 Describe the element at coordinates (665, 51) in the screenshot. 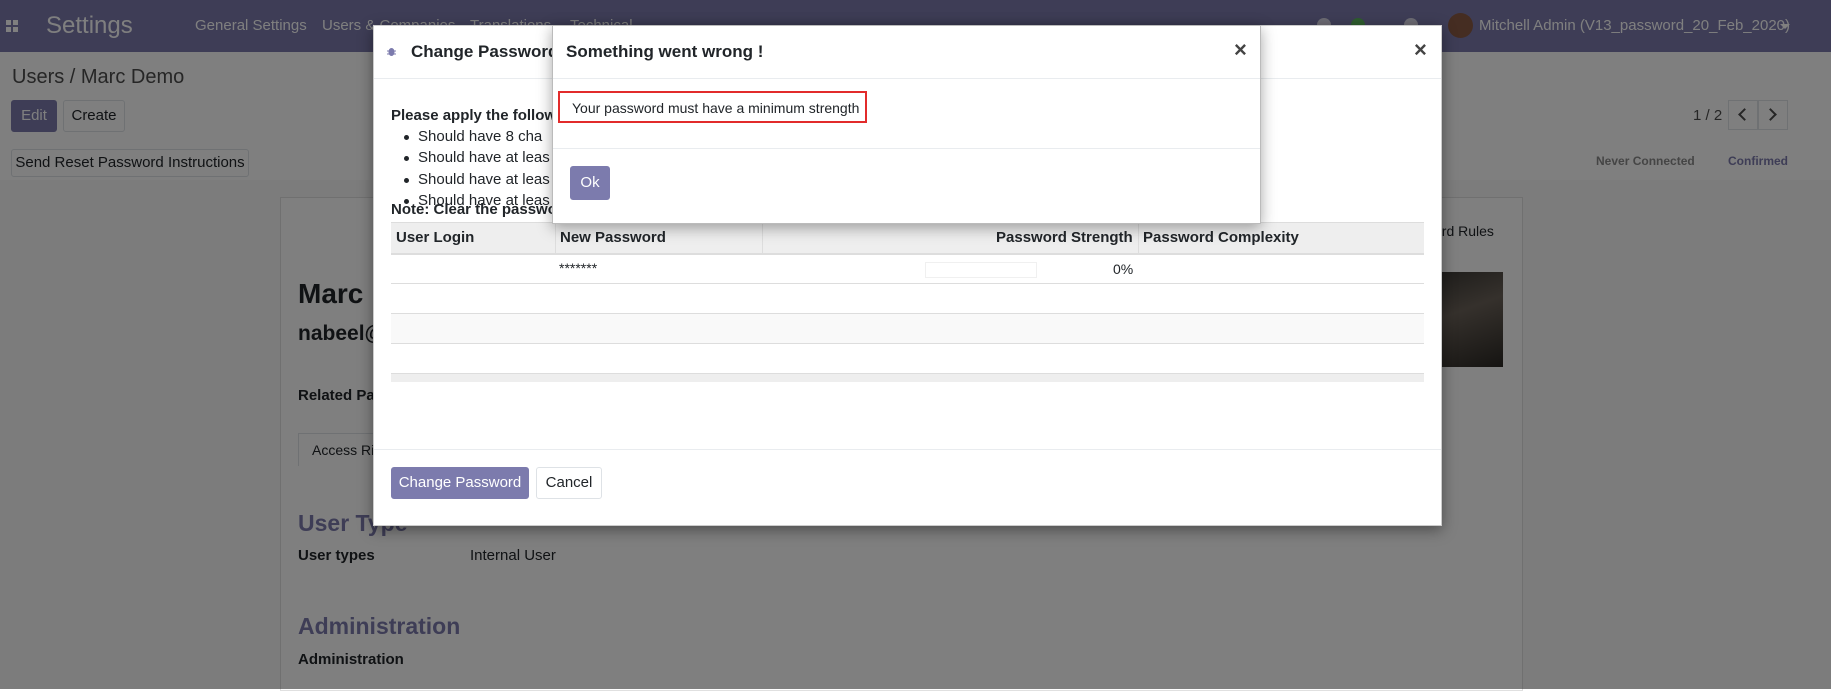

I see `error-title: Something went wrong !` at that location.